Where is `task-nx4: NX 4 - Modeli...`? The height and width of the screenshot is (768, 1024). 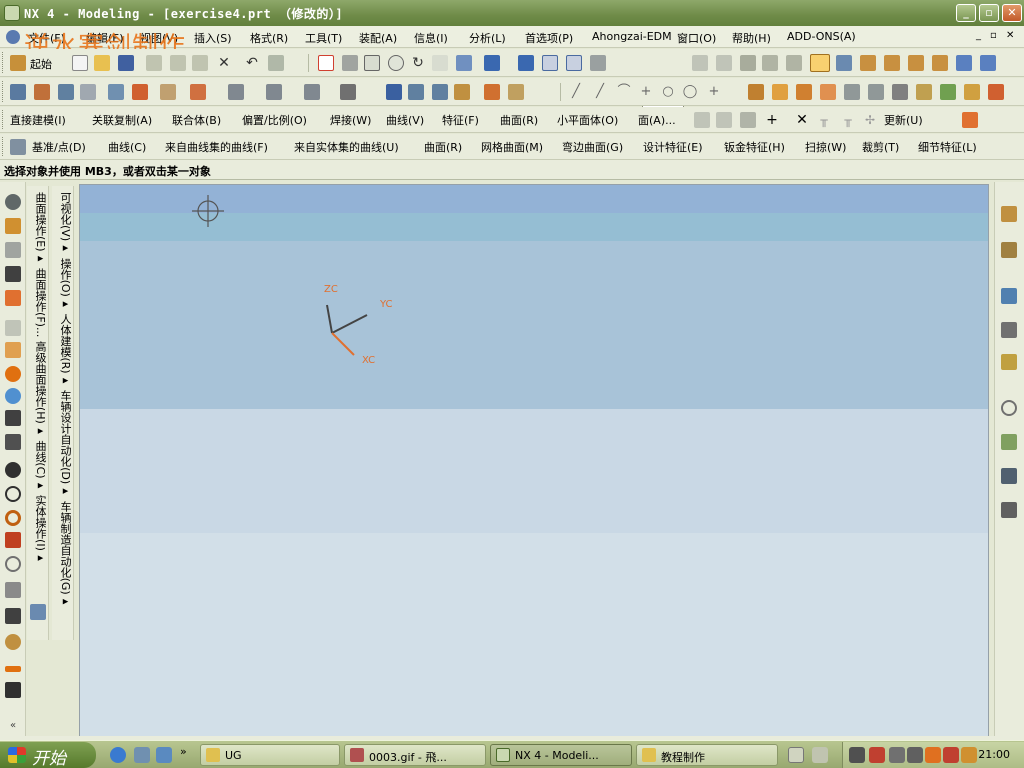
task-nx4: NX 4 - Modeli... is located at coordinates (561, 755).